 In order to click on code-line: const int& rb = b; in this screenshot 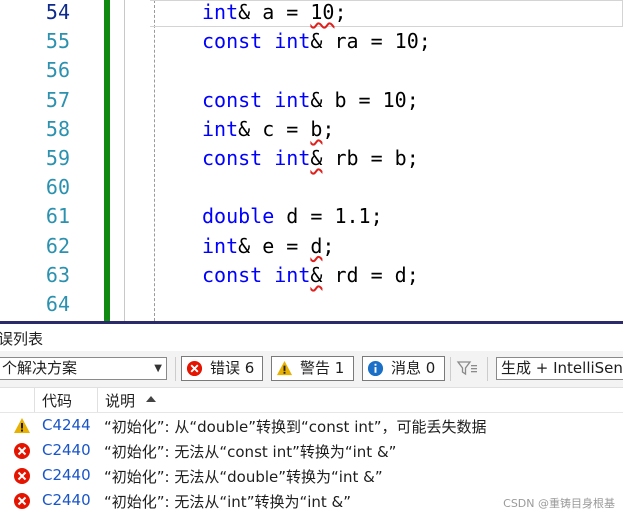, I will do `click(310, 158)`.